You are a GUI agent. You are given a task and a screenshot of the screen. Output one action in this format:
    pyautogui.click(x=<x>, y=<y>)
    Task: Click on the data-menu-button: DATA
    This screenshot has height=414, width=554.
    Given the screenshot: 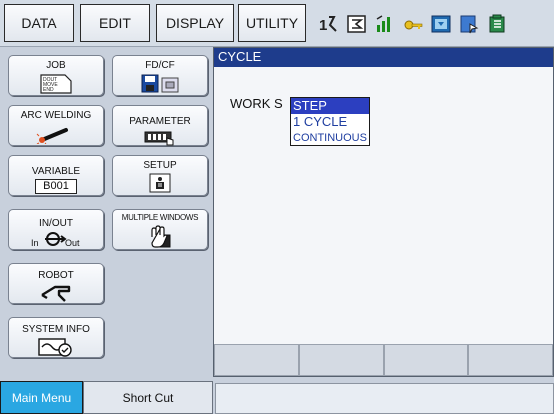 What is the action you would take?
    pyautogui.click(x=39, y=23)
    